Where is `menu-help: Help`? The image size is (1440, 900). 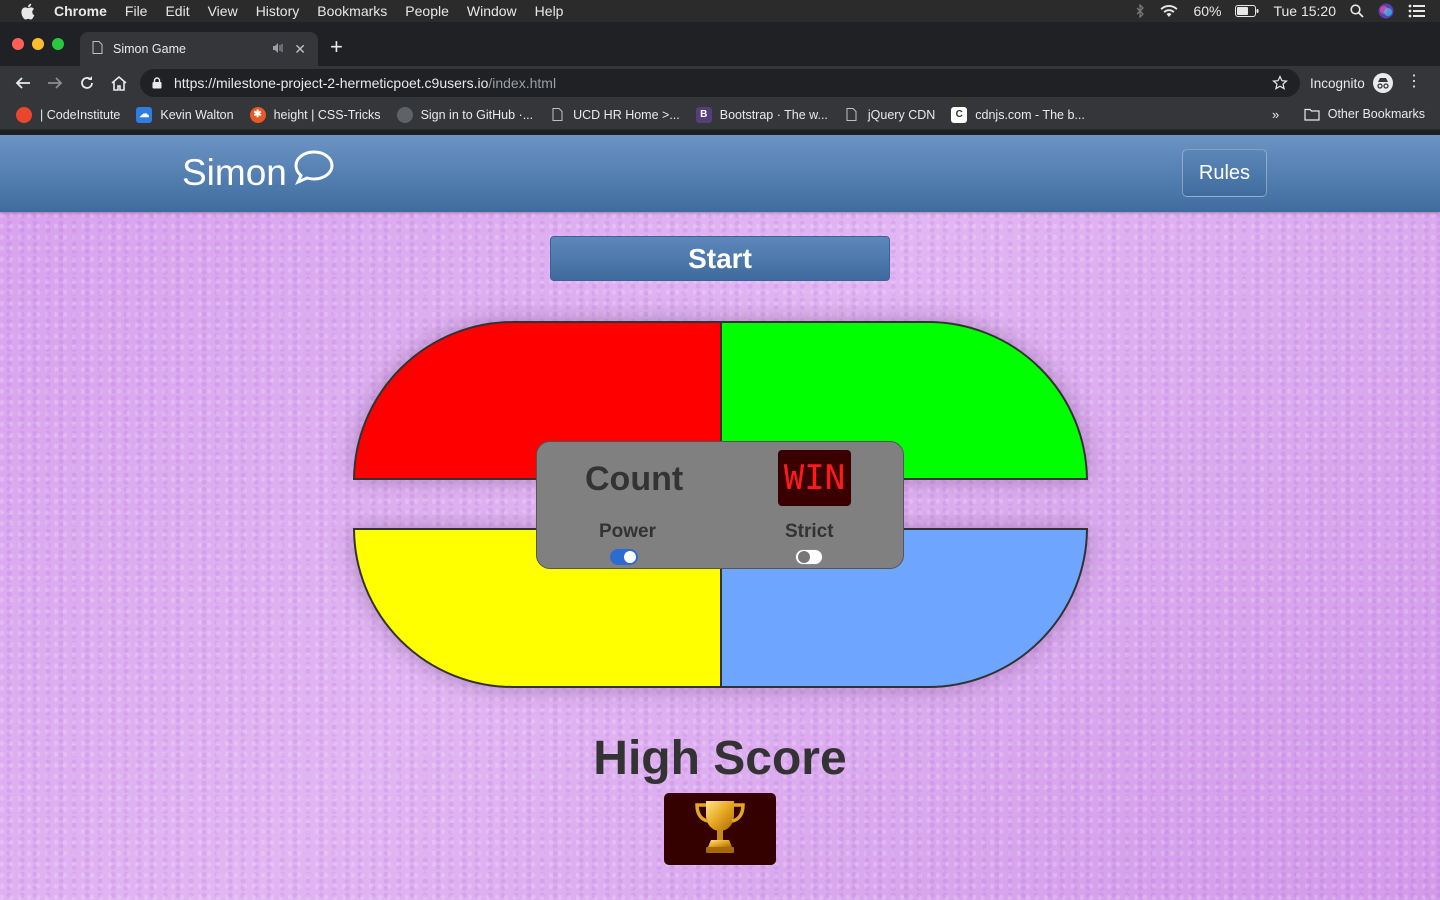
menu-help: Help is located at coordinates (549, 11).